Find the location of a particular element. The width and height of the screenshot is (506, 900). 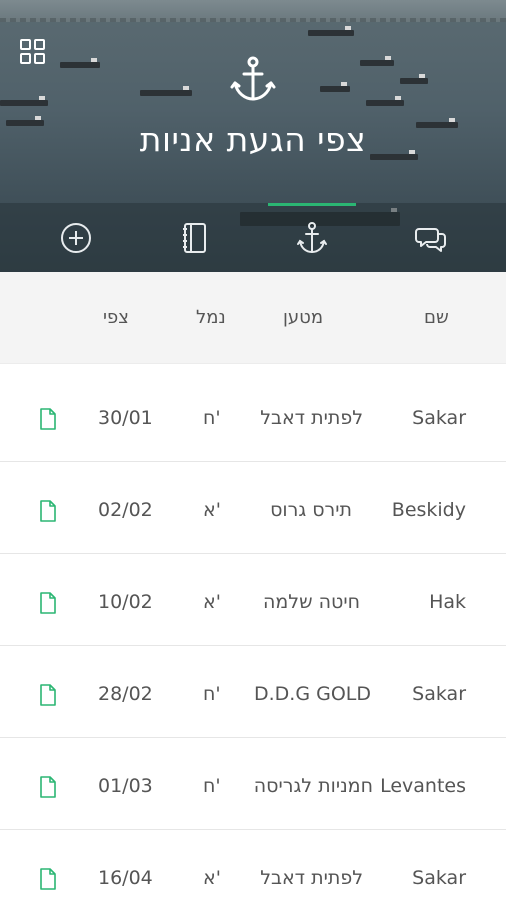

tab-ships is located at coordinates (312, 237).